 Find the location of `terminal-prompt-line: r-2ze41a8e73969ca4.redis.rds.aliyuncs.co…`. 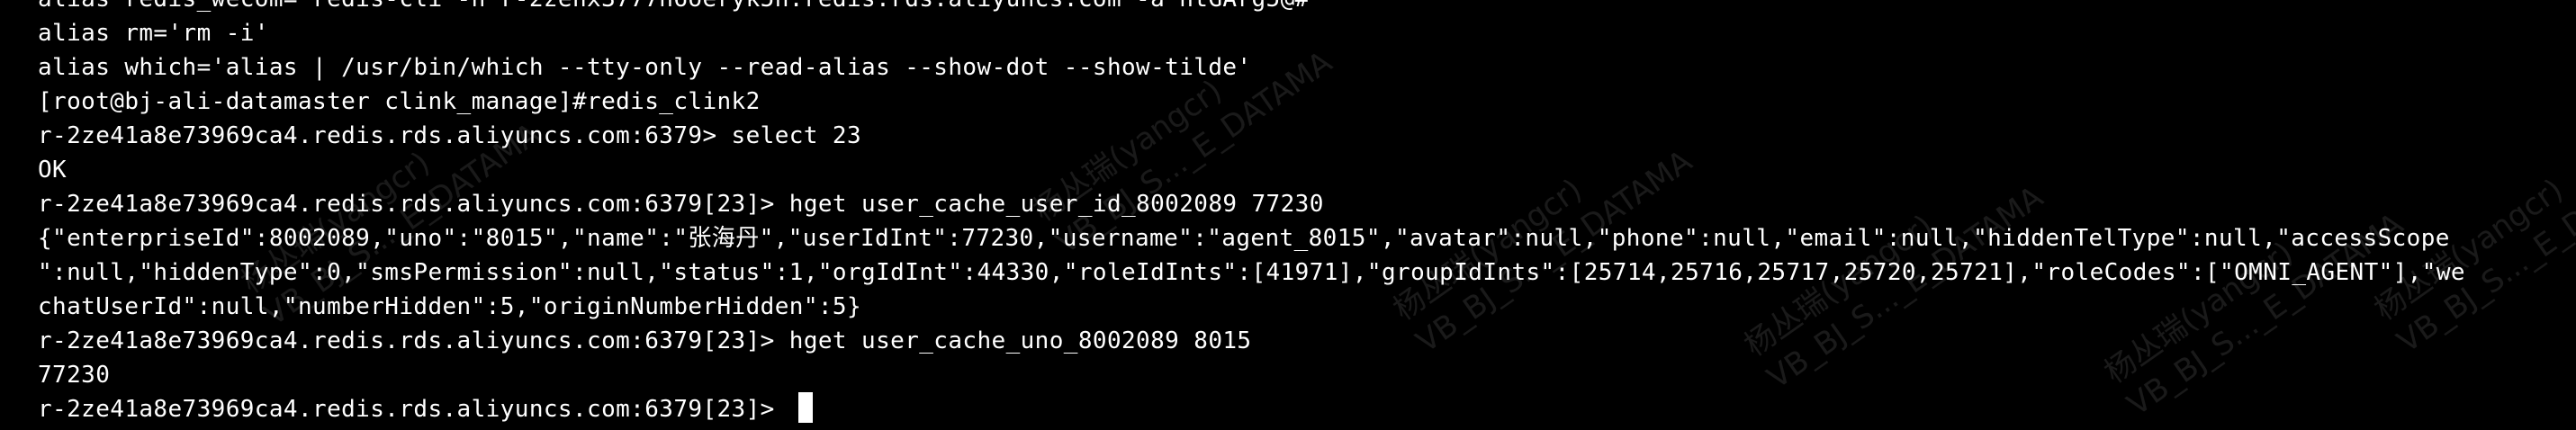

terminal-prompt-line: r-2ze41a8e73969ca4.redis.rds.aliyuncs.co… is located at coordinates (1289, 409).